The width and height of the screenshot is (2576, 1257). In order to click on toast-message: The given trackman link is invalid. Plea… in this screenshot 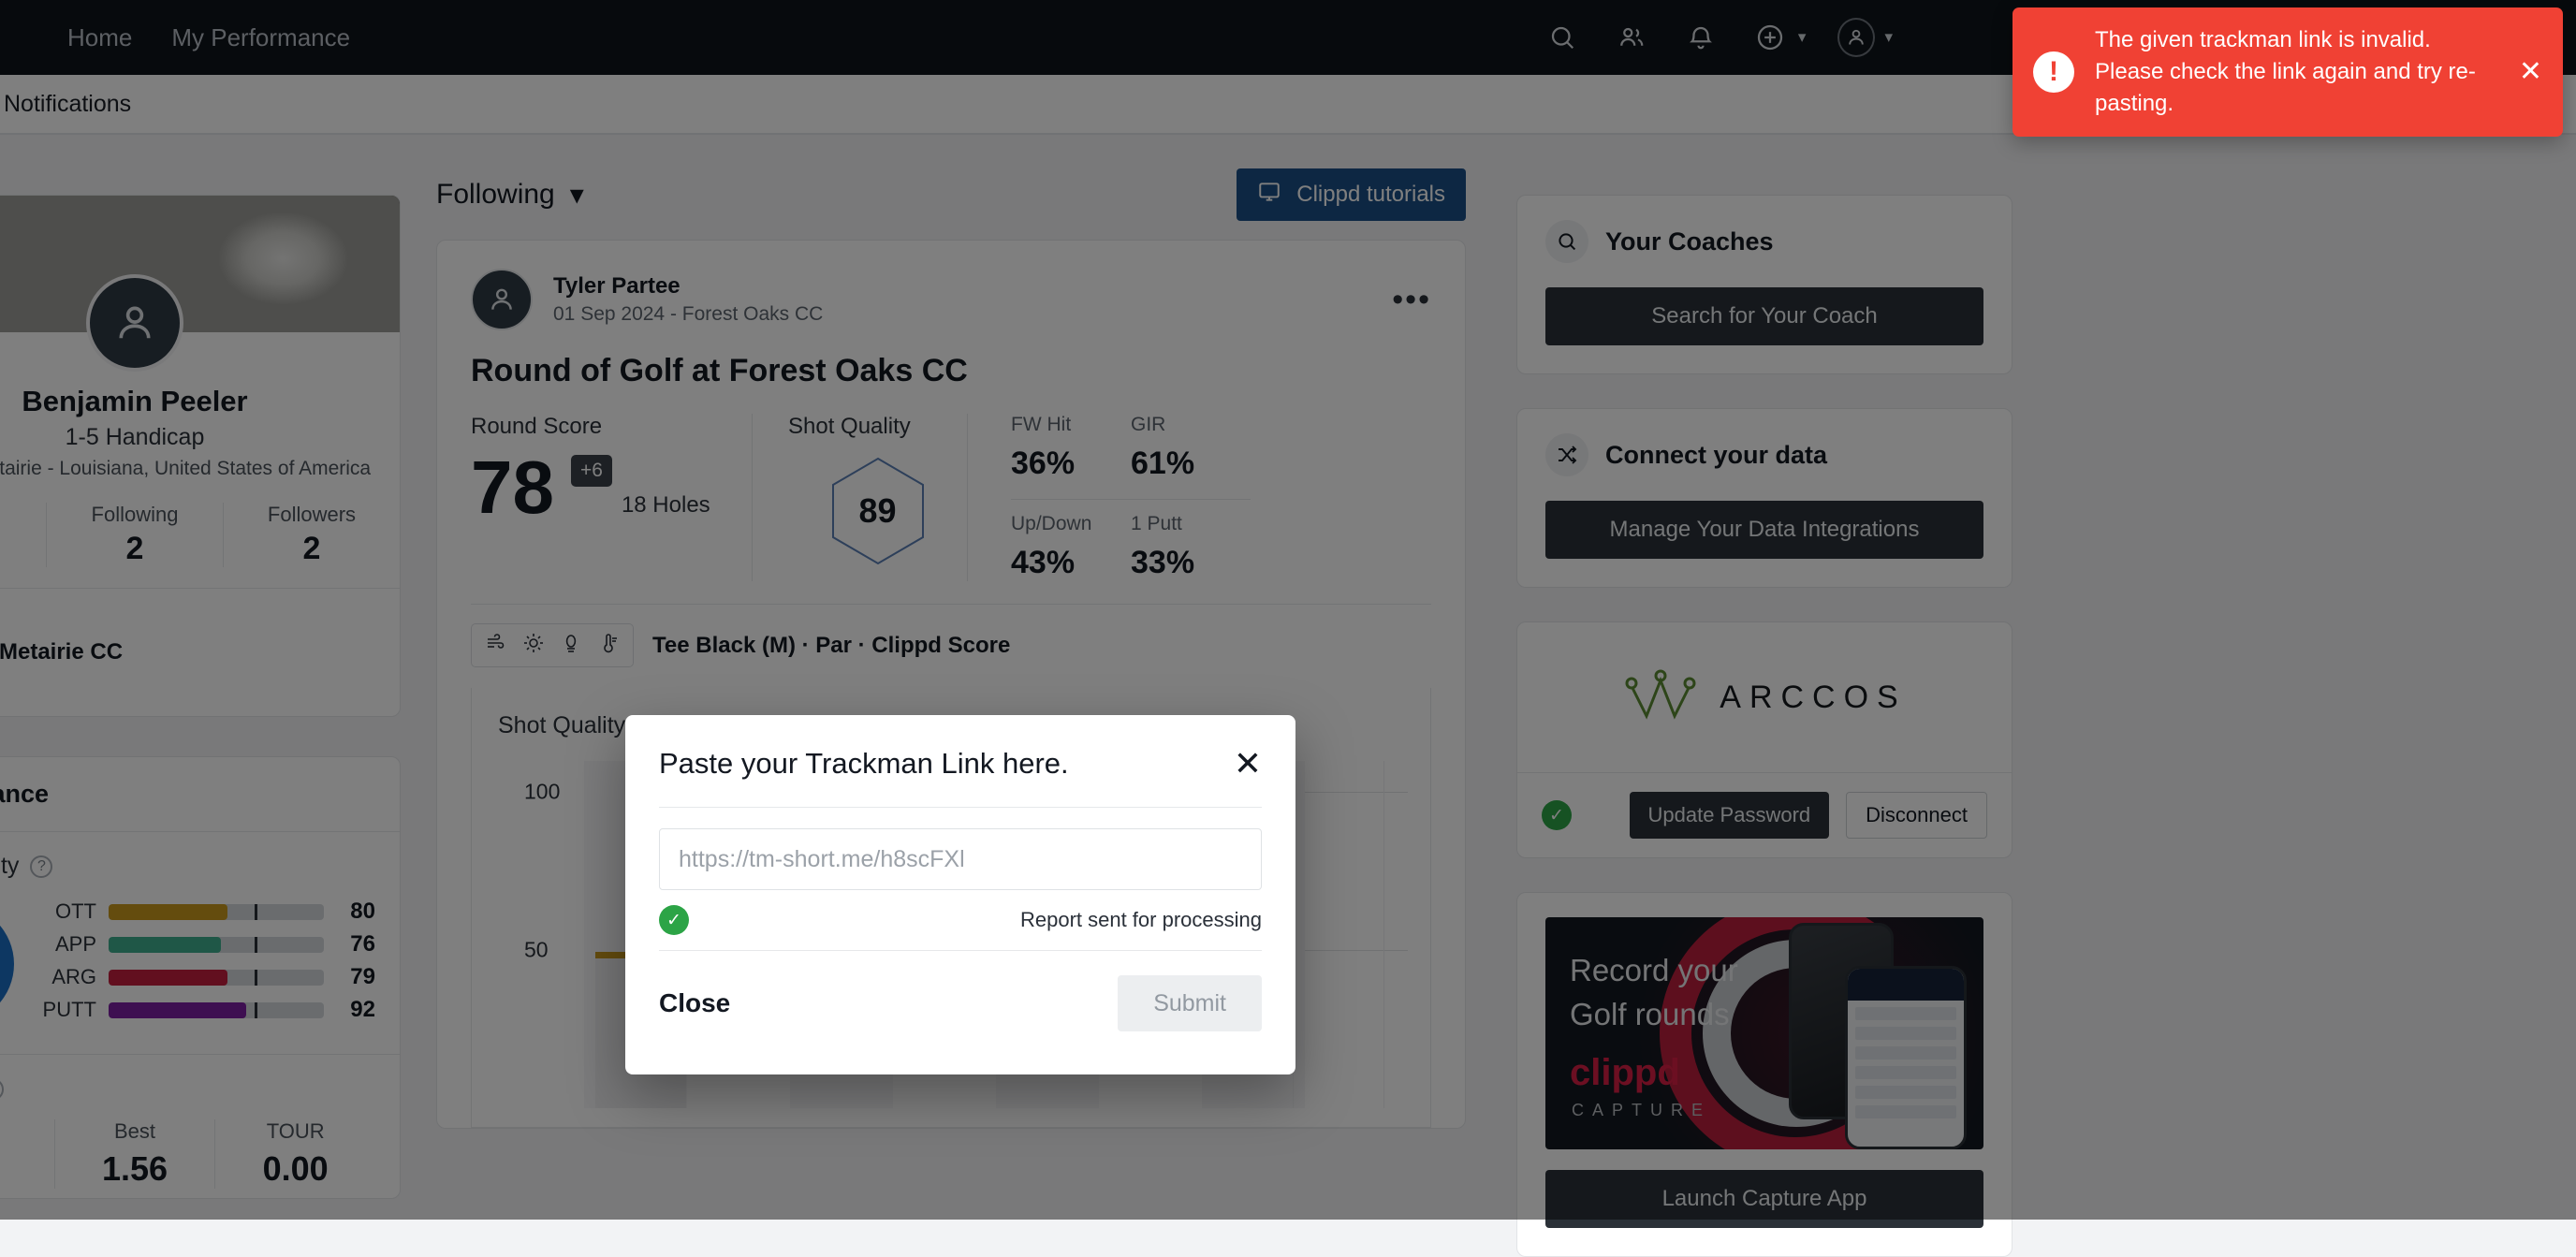, I will do `click(2296, 72)`.